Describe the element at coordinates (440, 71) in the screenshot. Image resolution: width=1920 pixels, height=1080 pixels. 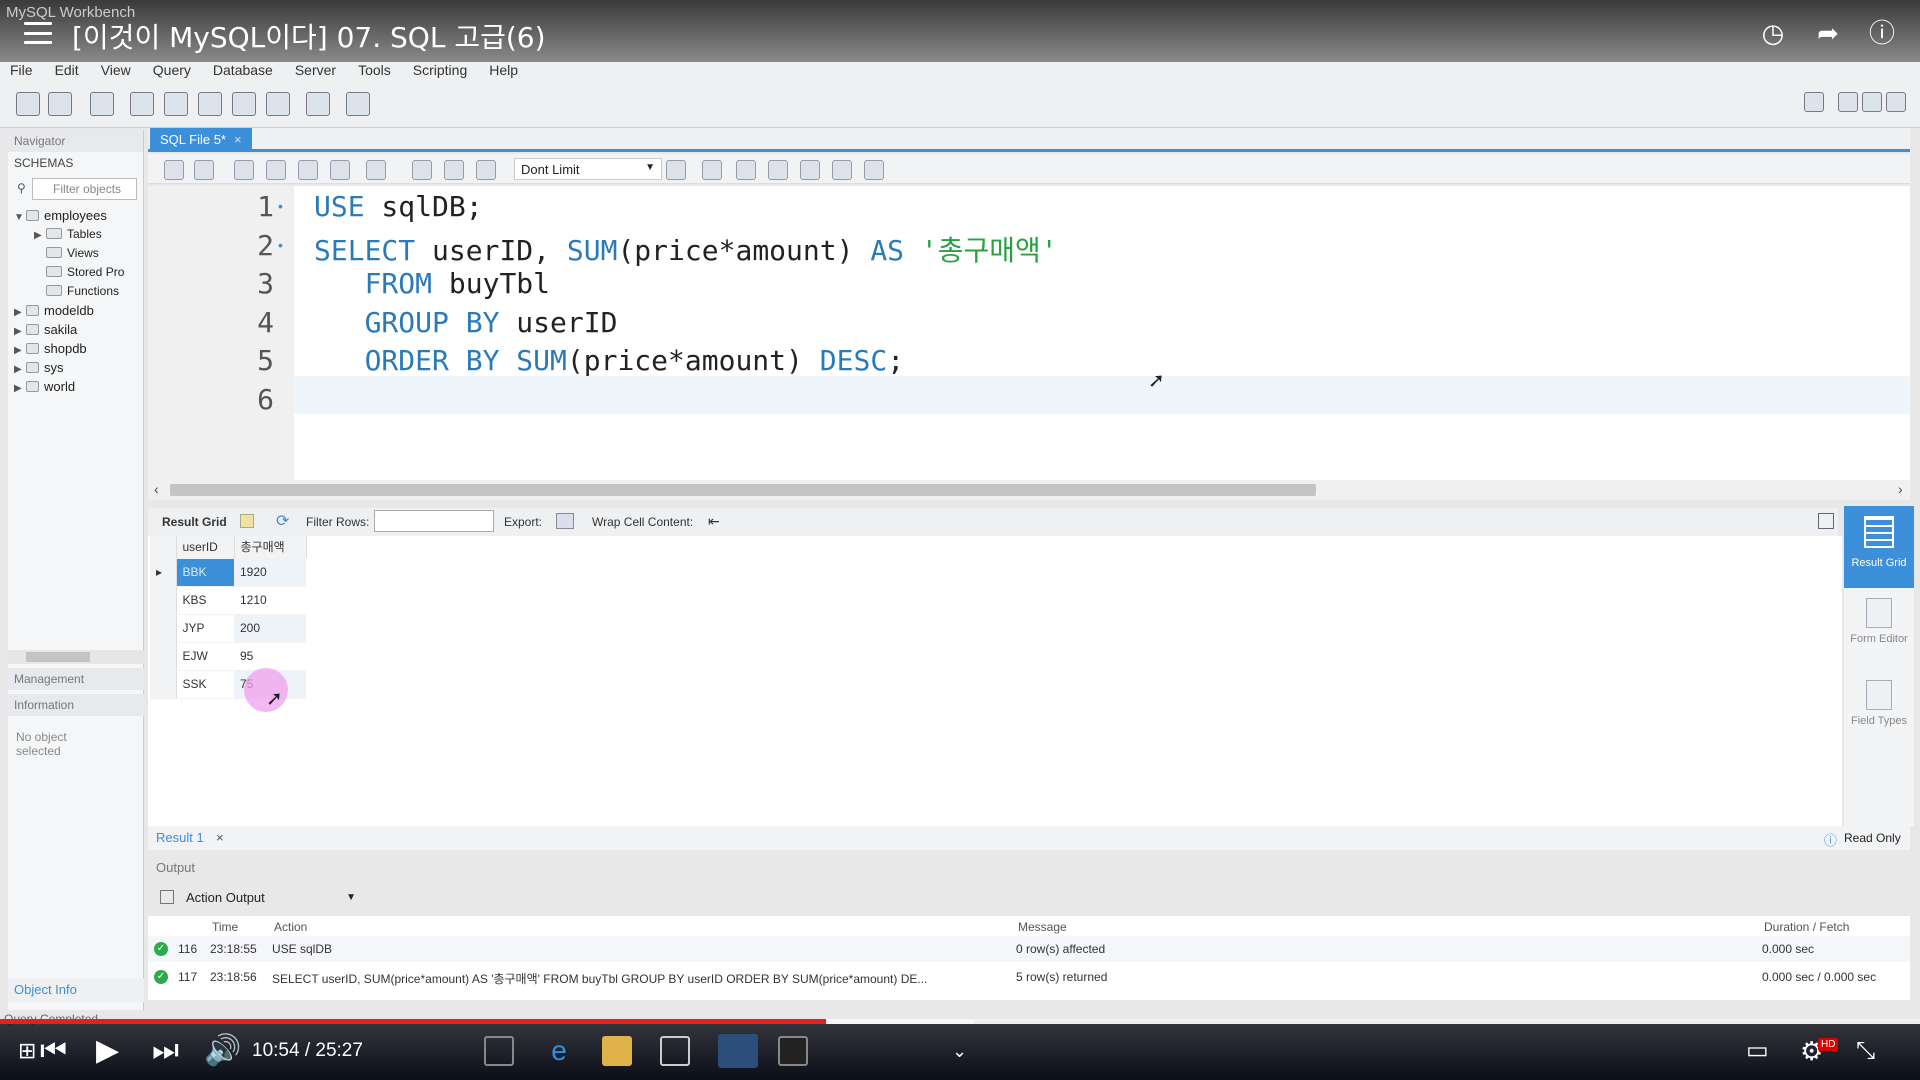
I see `menu-item-scripting: Scripting` at that location.